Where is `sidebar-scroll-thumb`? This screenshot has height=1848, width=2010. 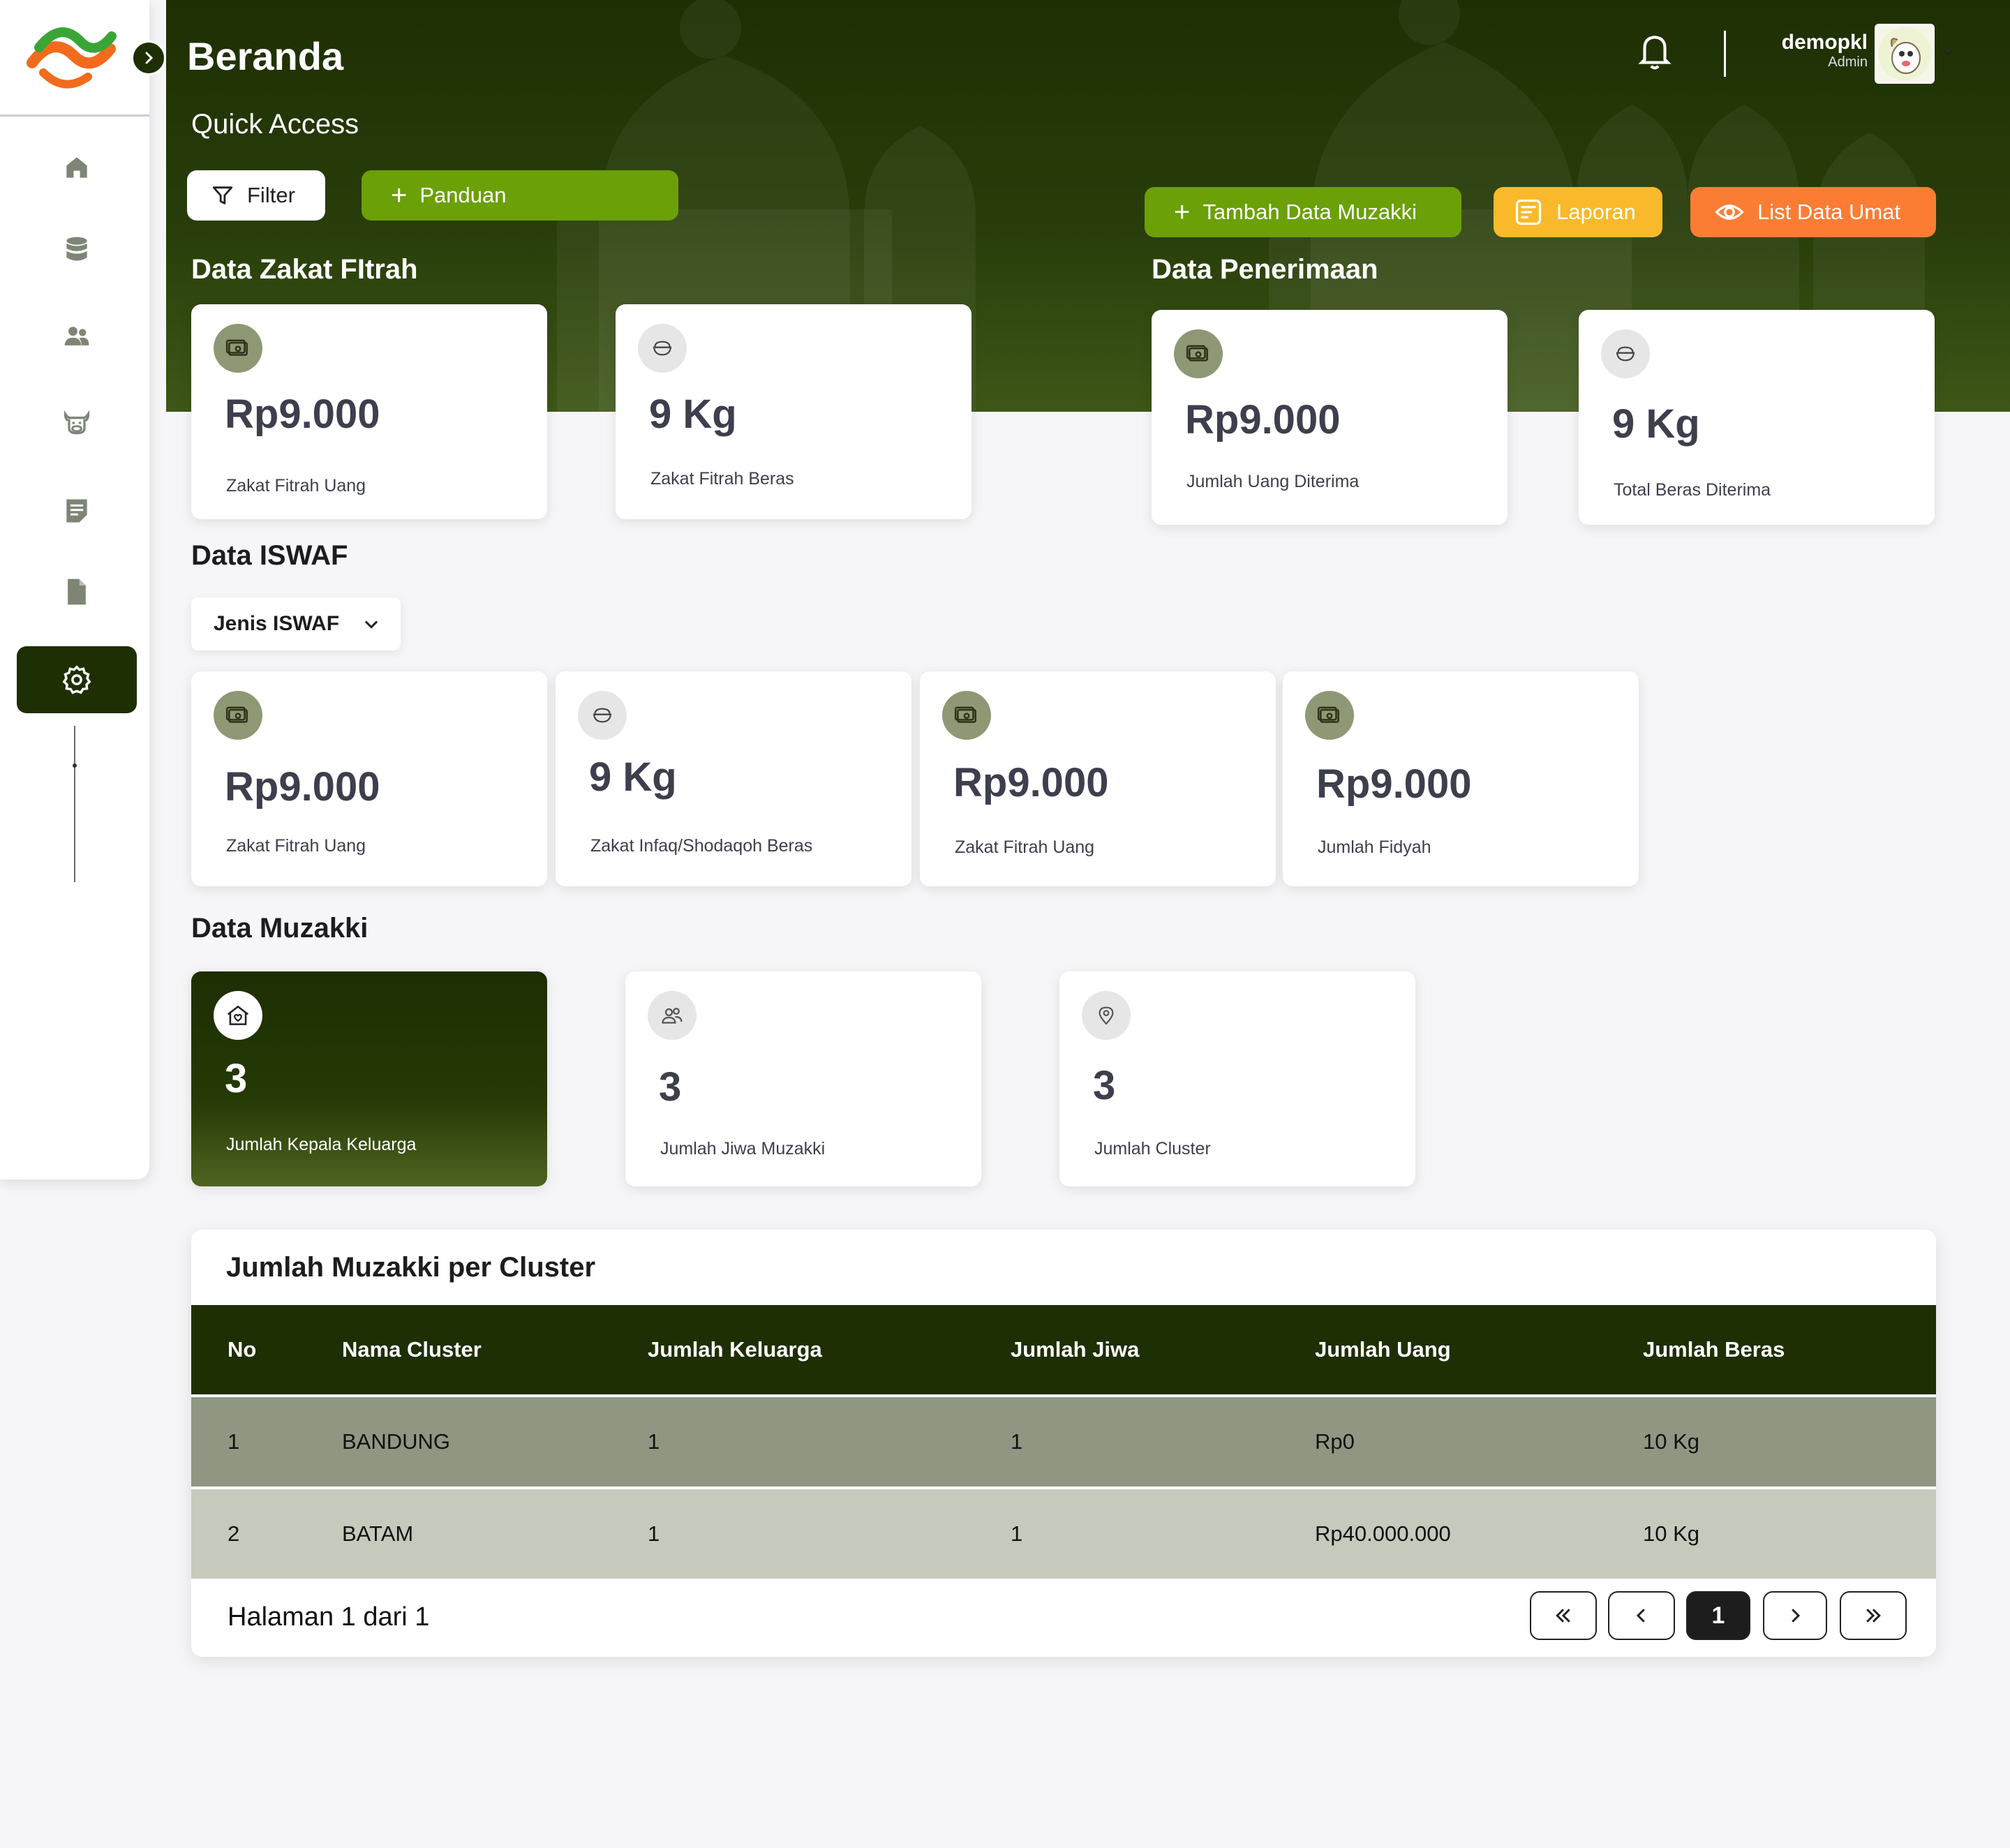
sidebar-scroll-thumb is located at coordinates (75, 765).